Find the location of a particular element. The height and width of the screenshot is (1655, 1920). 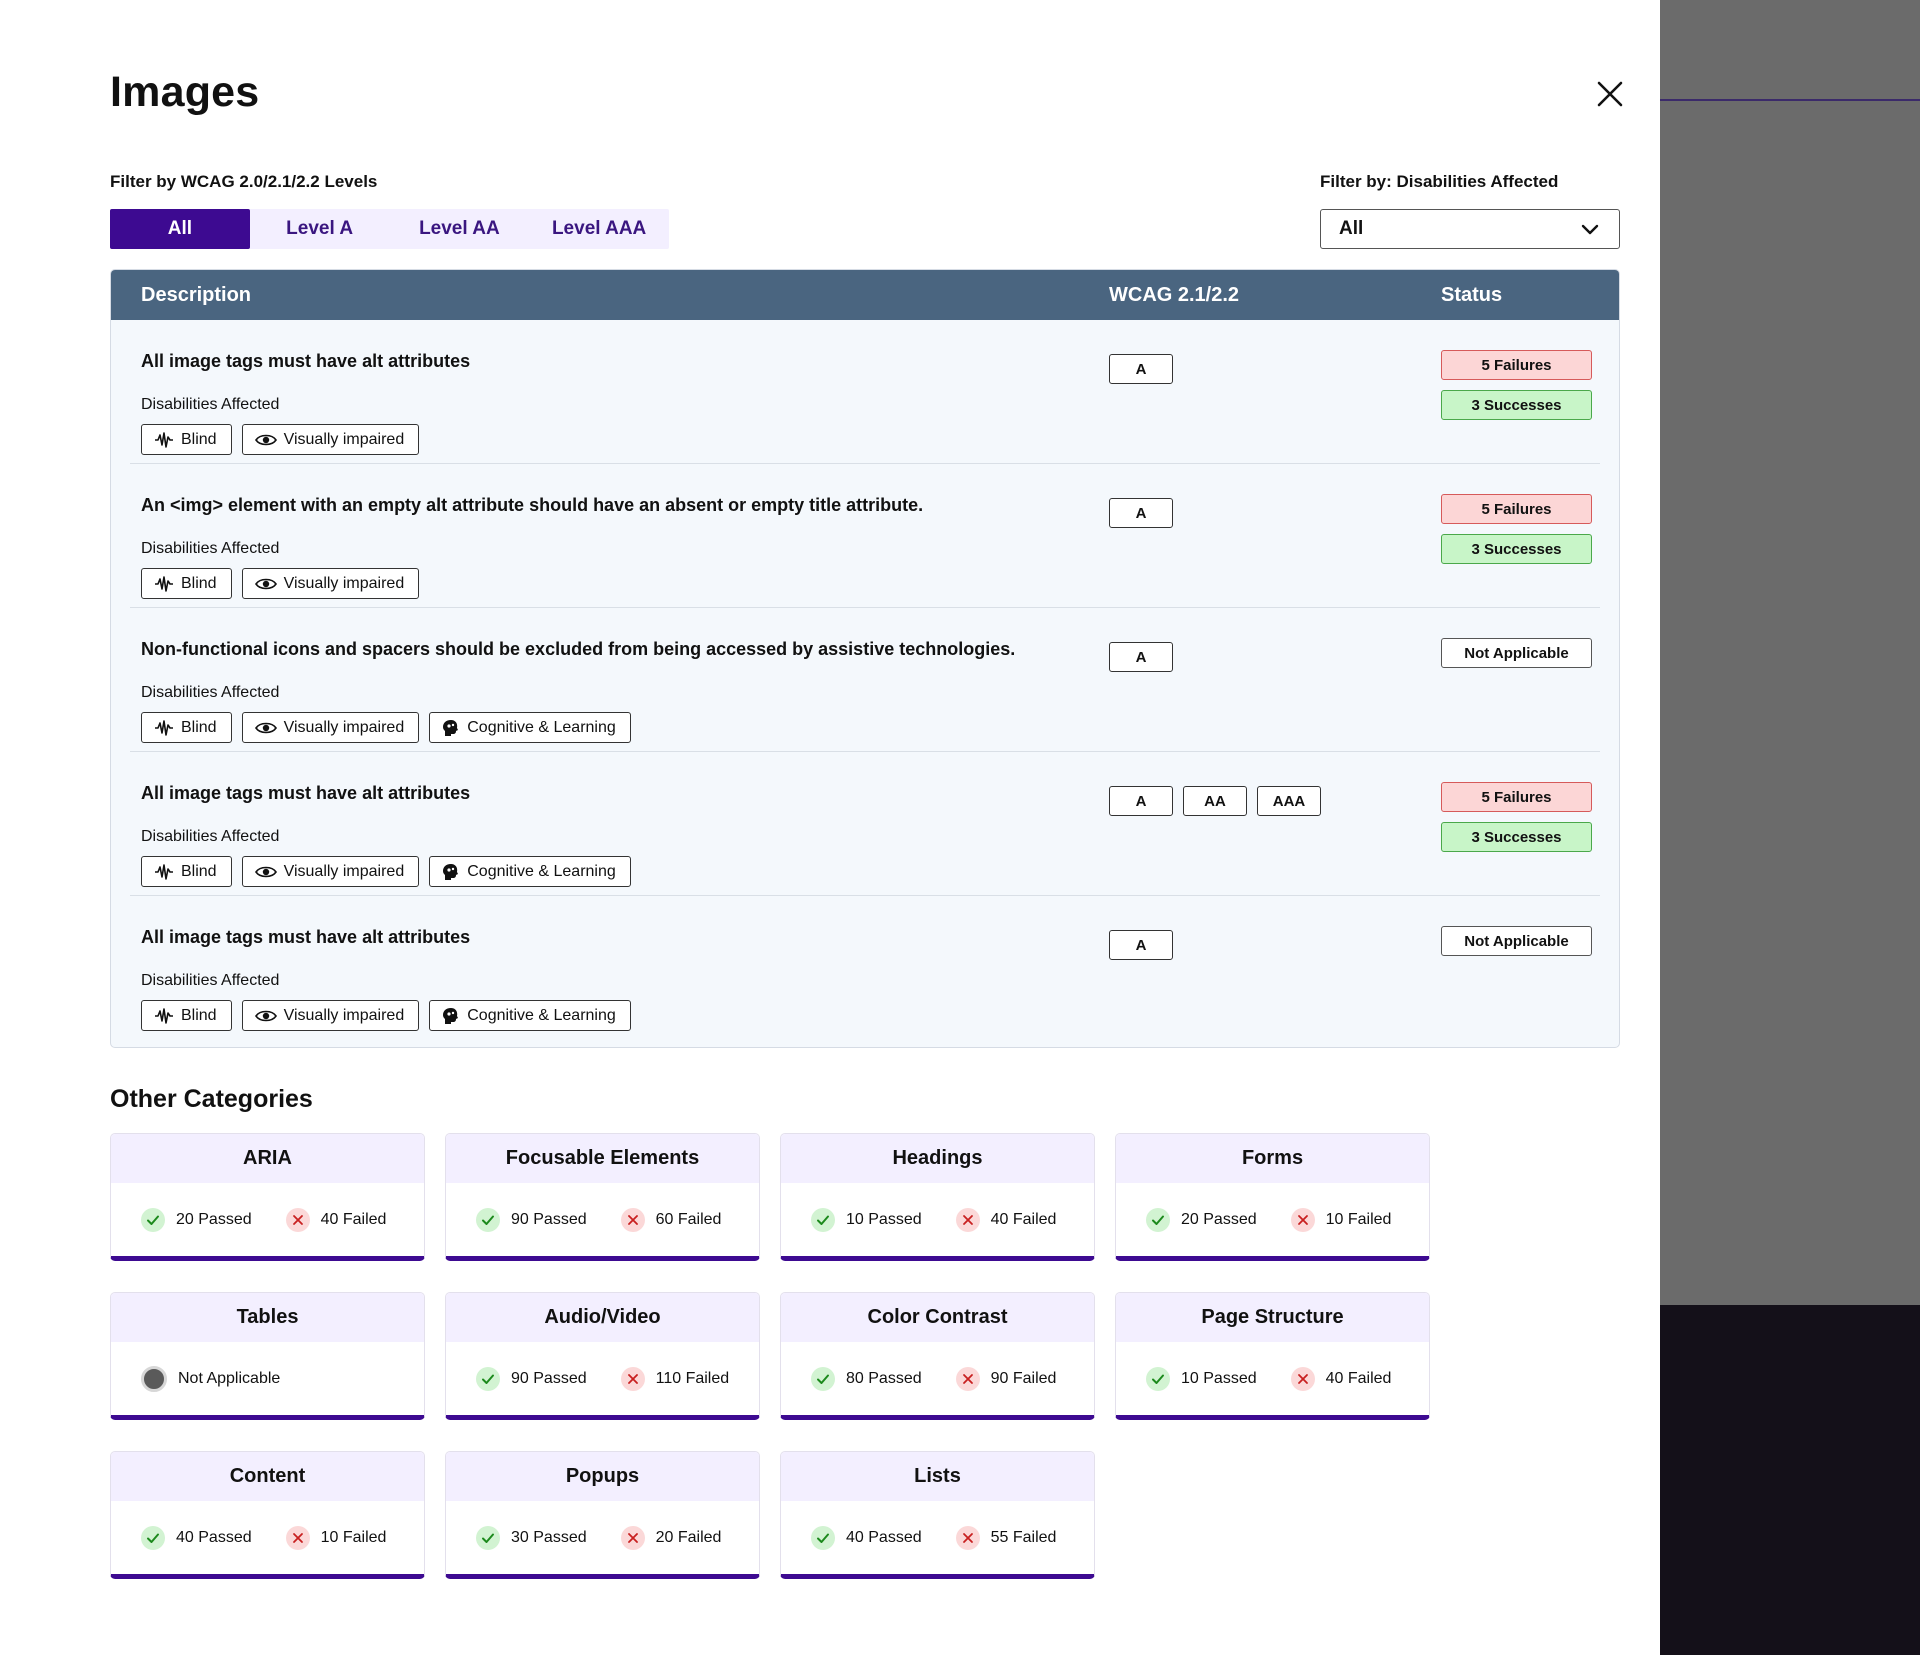

category-card: Content 40 Passed 10 Failed is located at coordinates (267, 1515).